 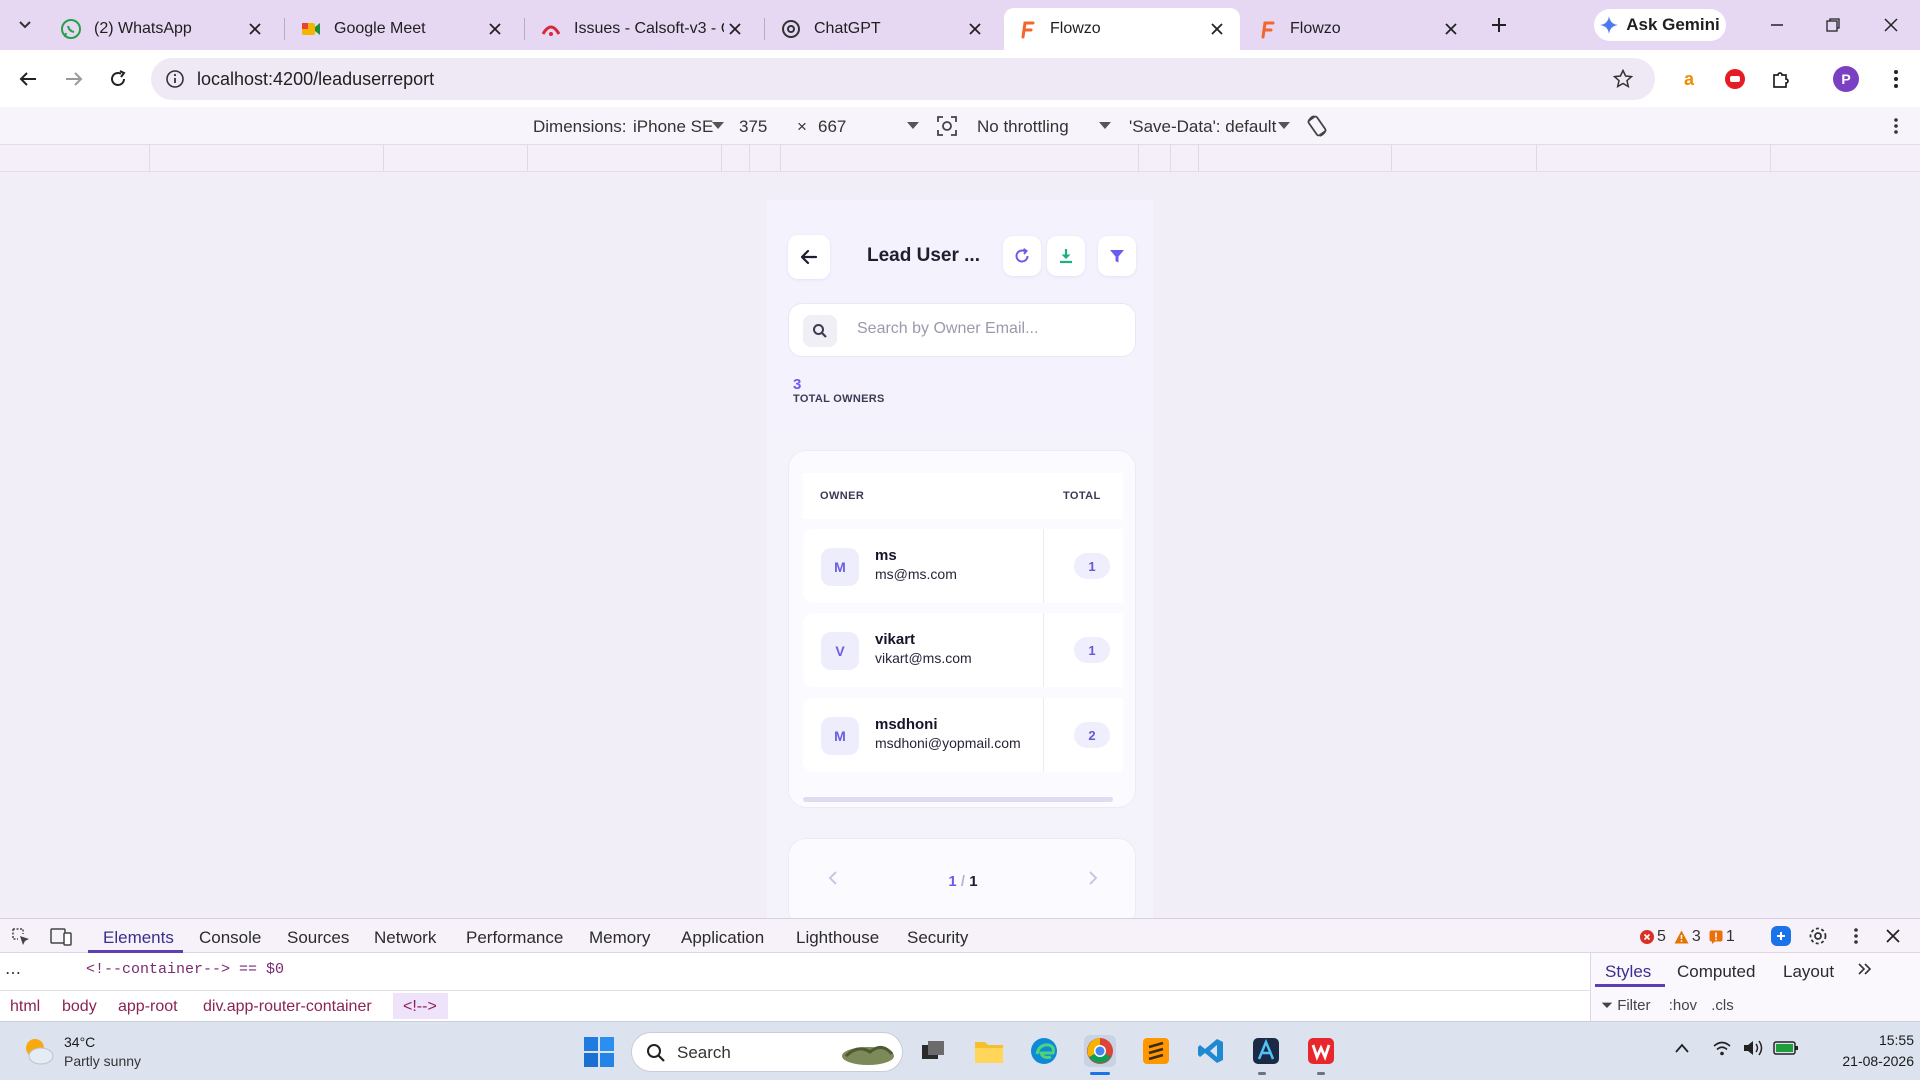 I want to click on breadcrumb-body: body, so click(x=79, y=1007).